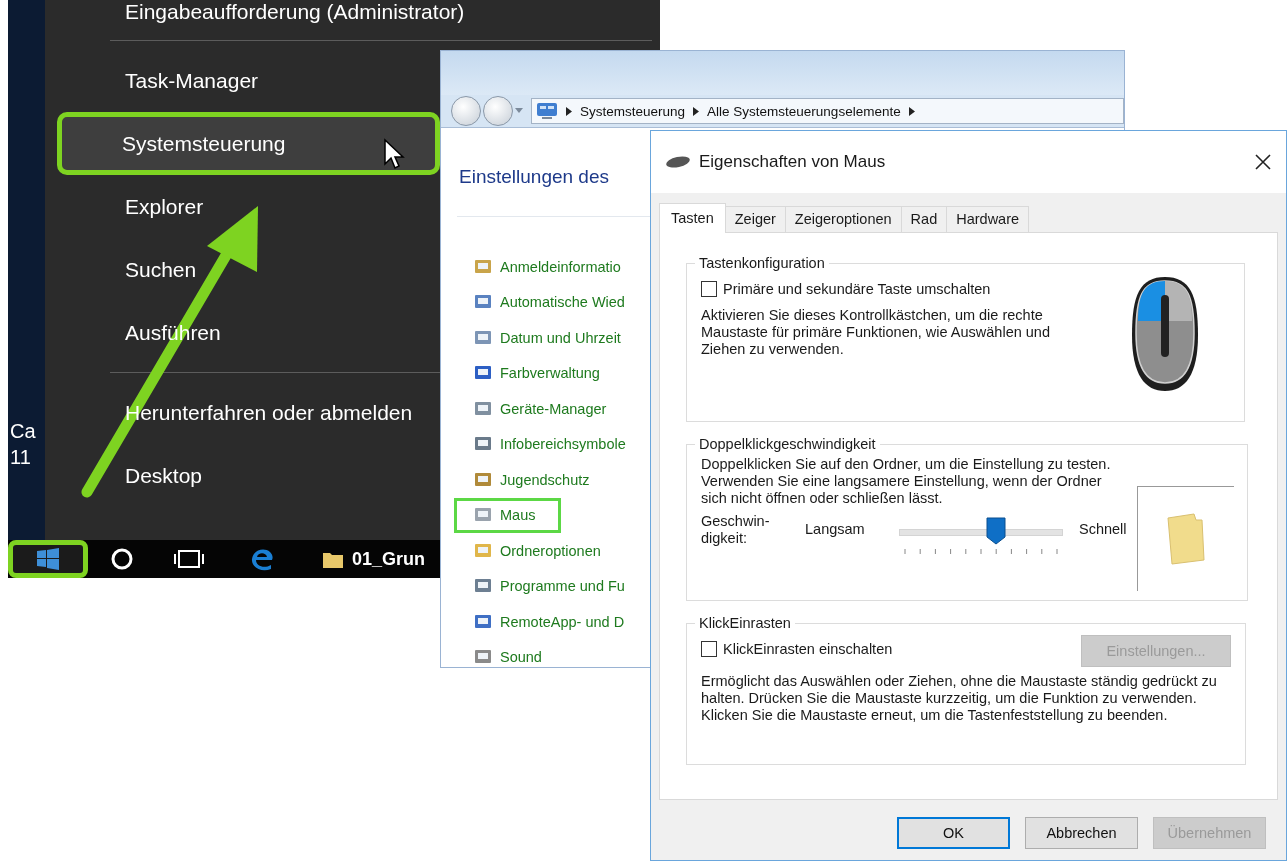  Describe the element at coordinates (534, 177) in the screenshot. I see `pane-heading: Einstellungen des` at that location.